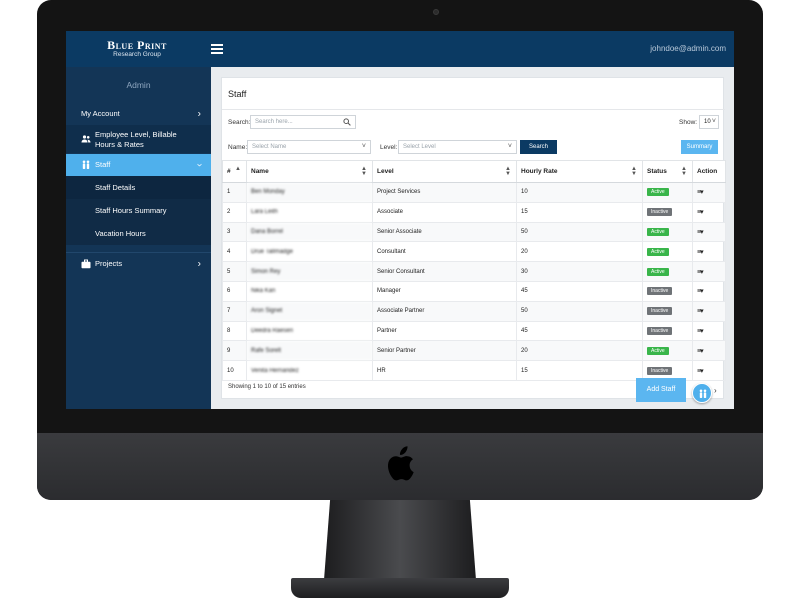  Describe the element at coordinates (309, 351) in the screenshot. I see `staff-name-link: Rafe Sorelt` at that location.